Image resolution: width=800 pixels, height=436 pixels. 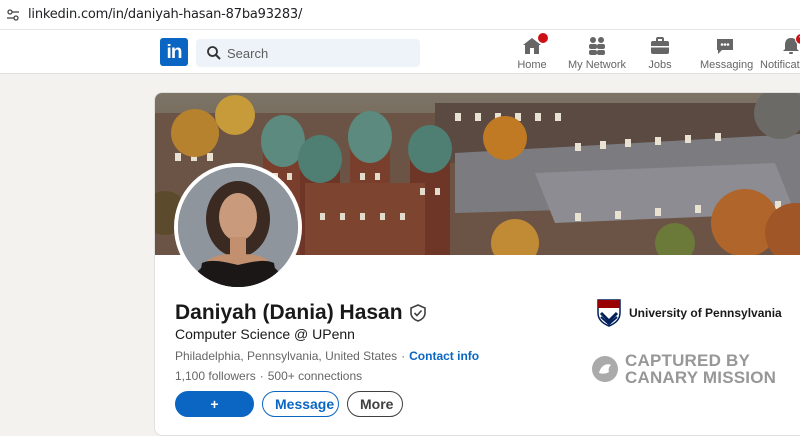 I want to click on message-button: Message, so click(x=300, y=404).